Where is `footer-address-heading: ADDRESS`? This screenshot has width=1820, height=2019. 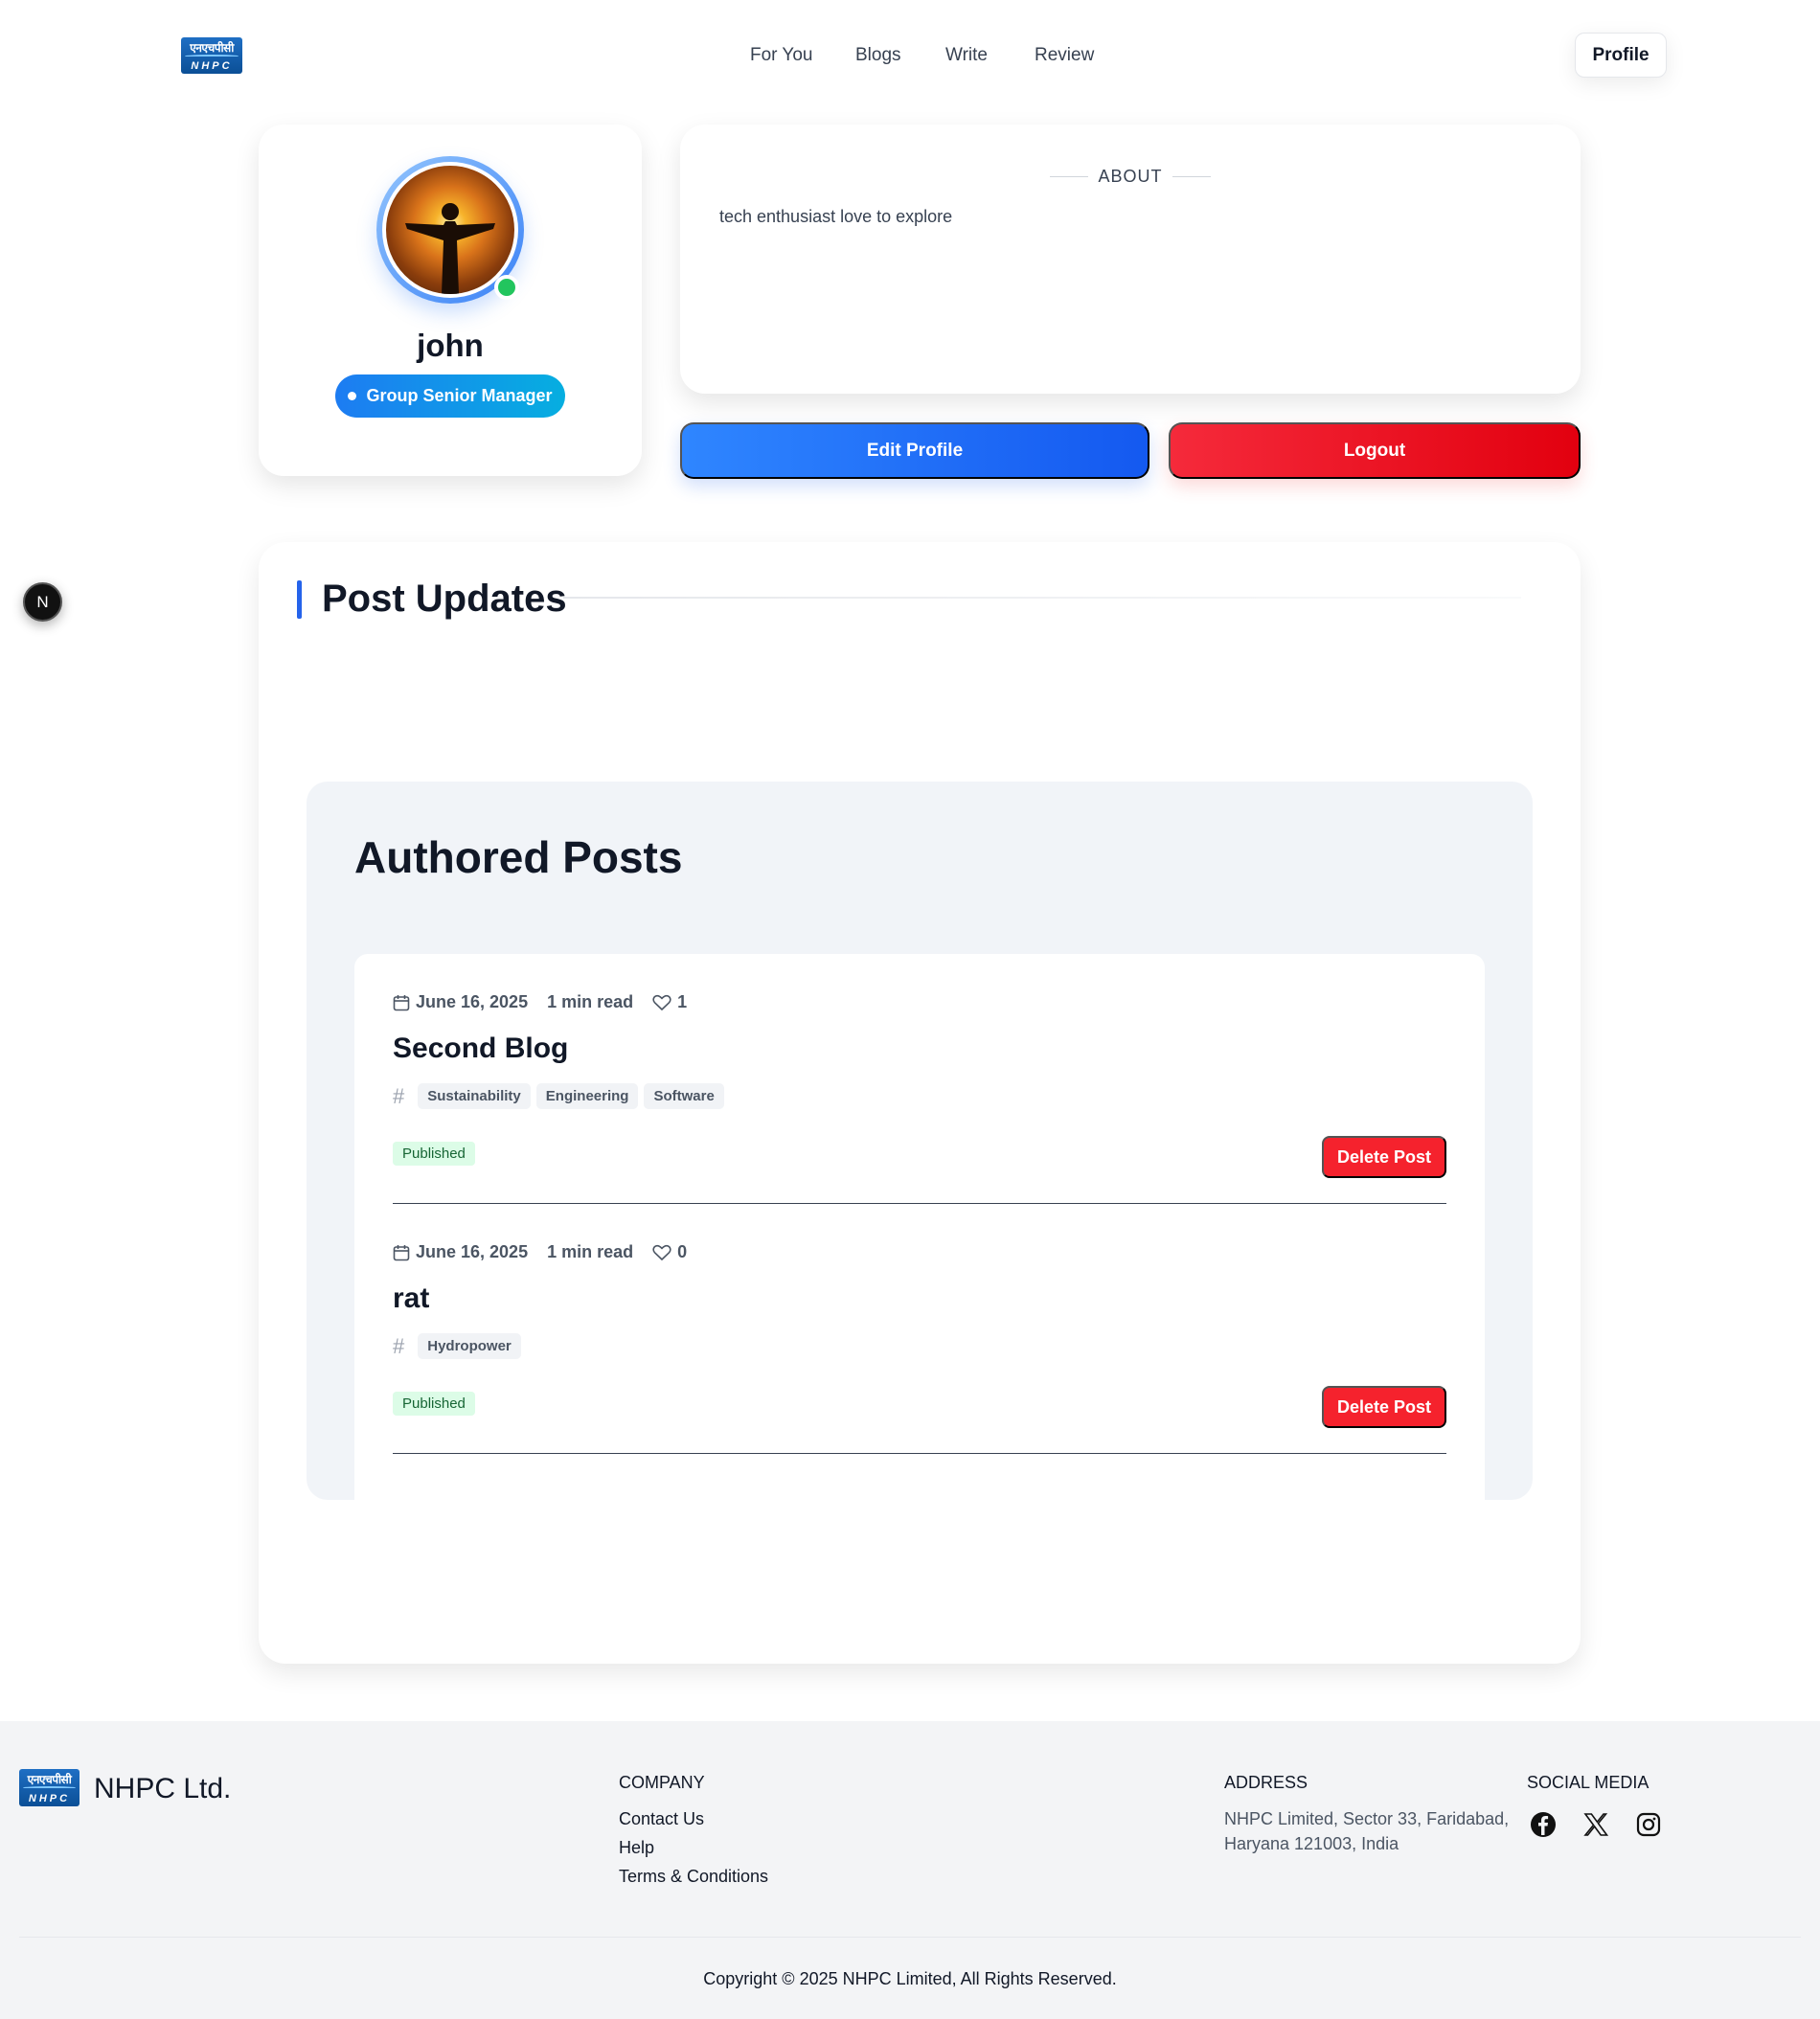 footer-address-heading: ADDRESS is located at coordinates (1266, 1783).